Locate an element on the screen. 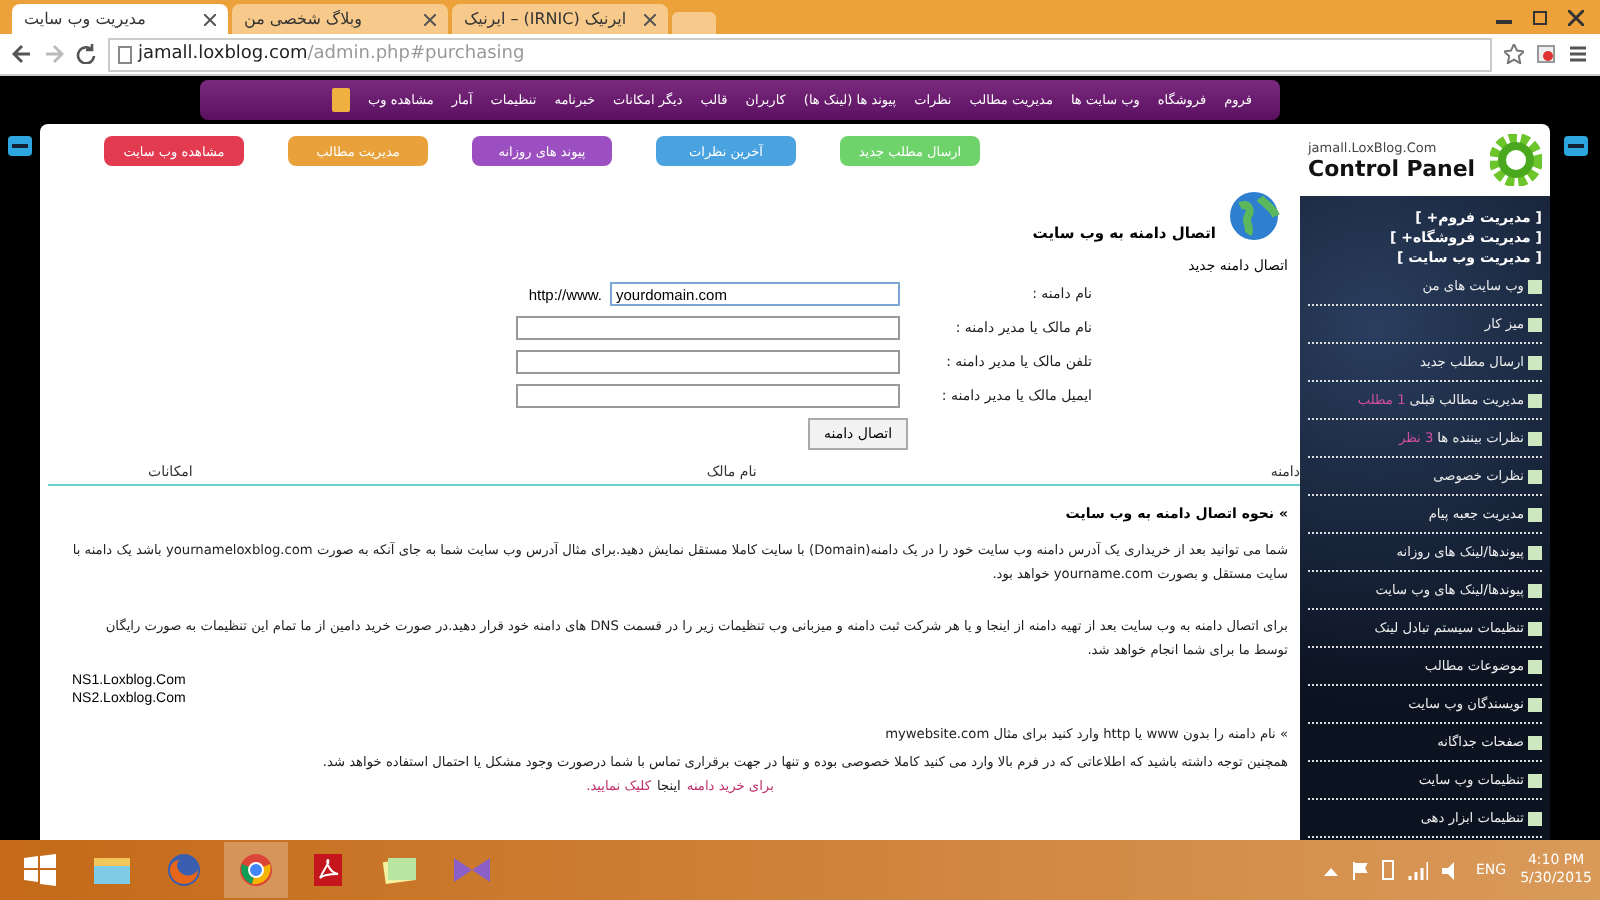 This screenshot has width=1600, height=900. sticky-note-icon is located at coordinates (400, 870).